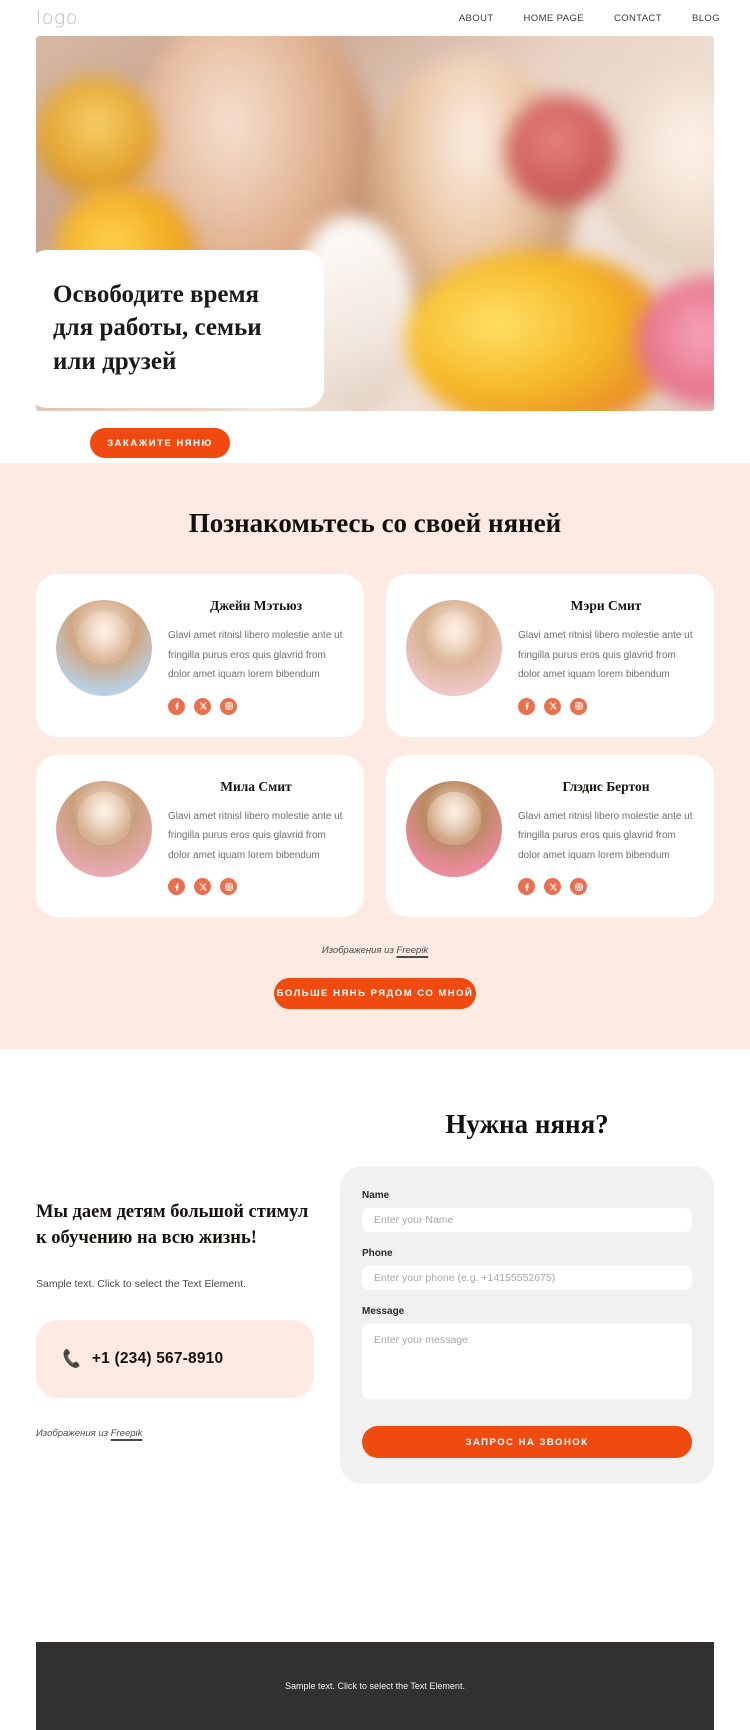  Describe the element at coordinates (527, 1278) in the screenshot. I see `phone-input` at that location.